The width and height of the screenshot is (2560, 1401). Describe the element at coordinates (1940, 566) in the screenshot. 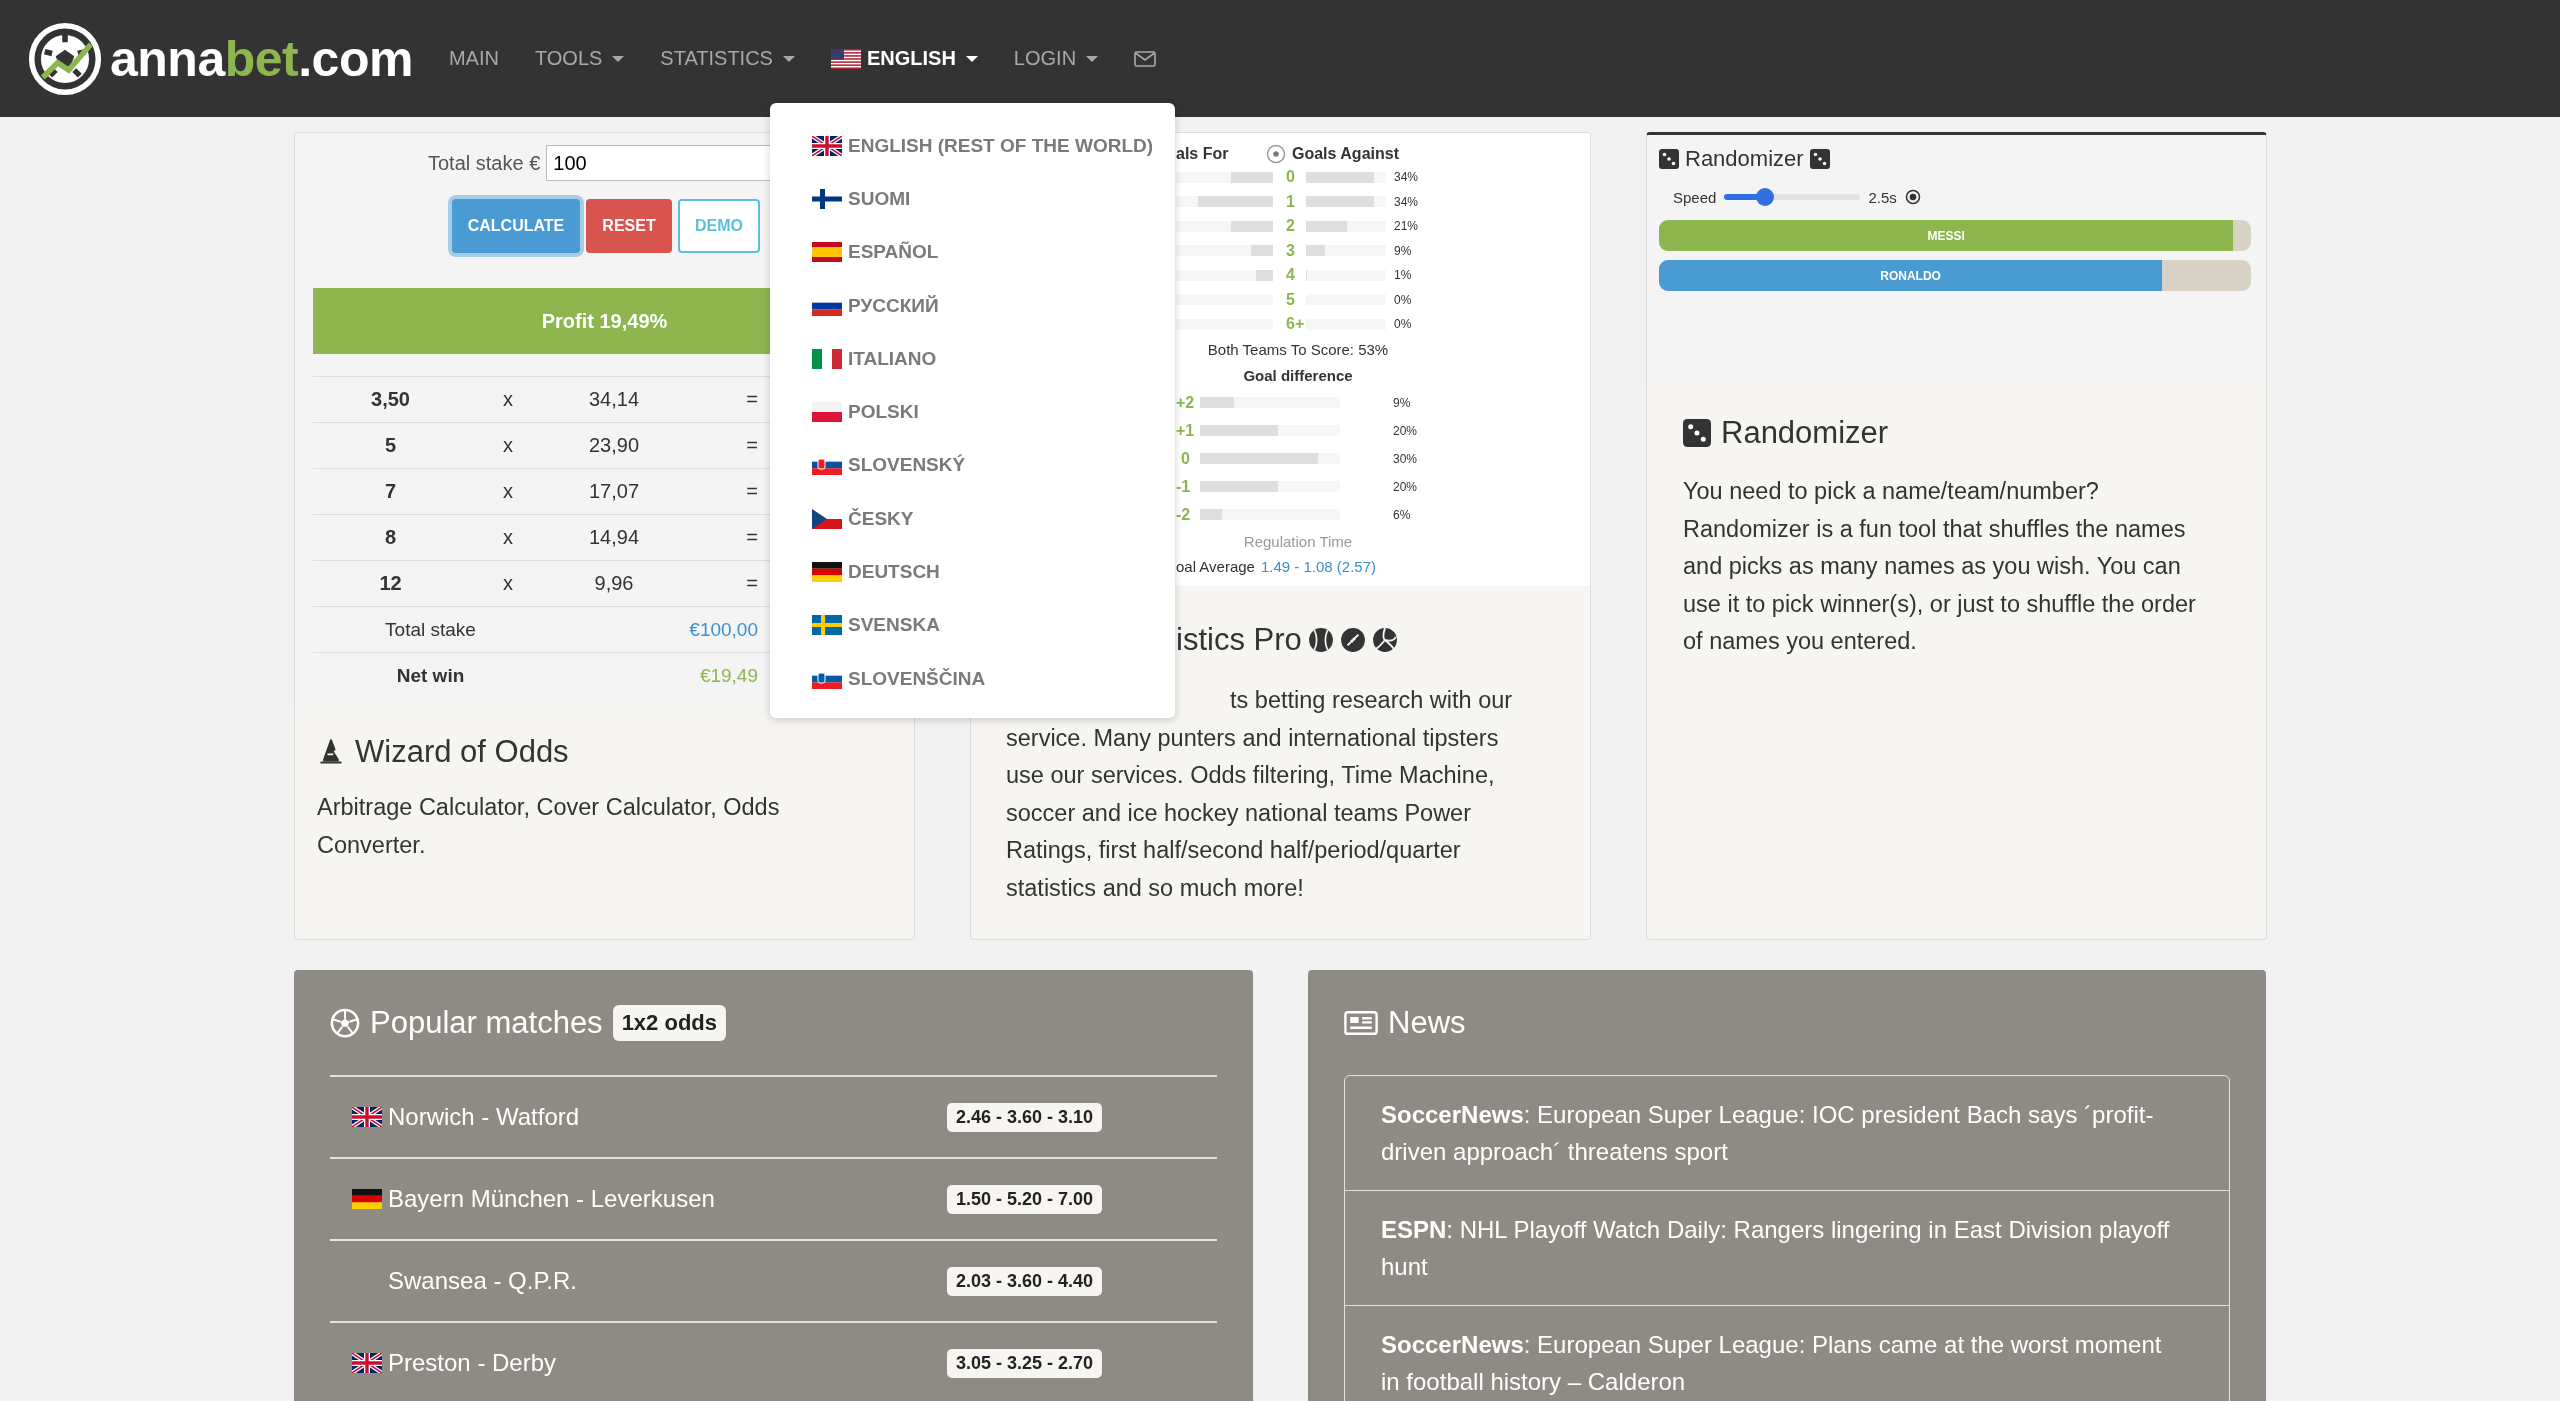

I see `card-description: You need to pick a name/team/number? Randomizer is a fun tool that shuffles the names and picks as many names as you wish. You can use it to pick winner(s), or just to shuffle the order of names you entered.` at that location.